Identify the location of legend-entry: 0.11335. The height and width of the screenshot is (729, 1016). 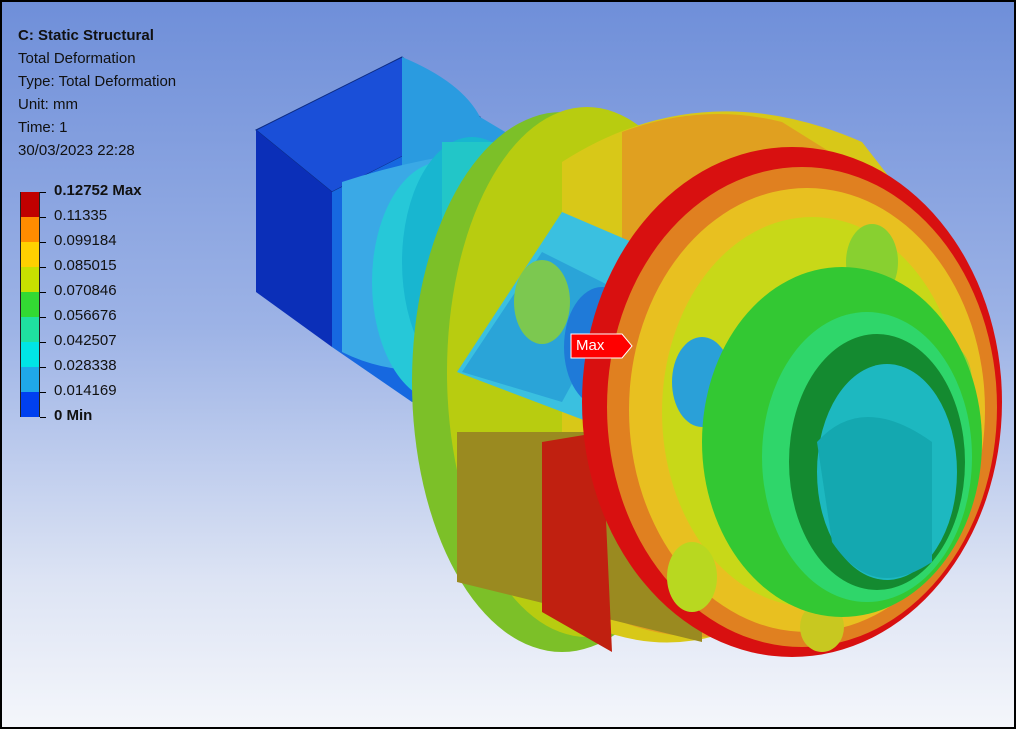
(120, 224).